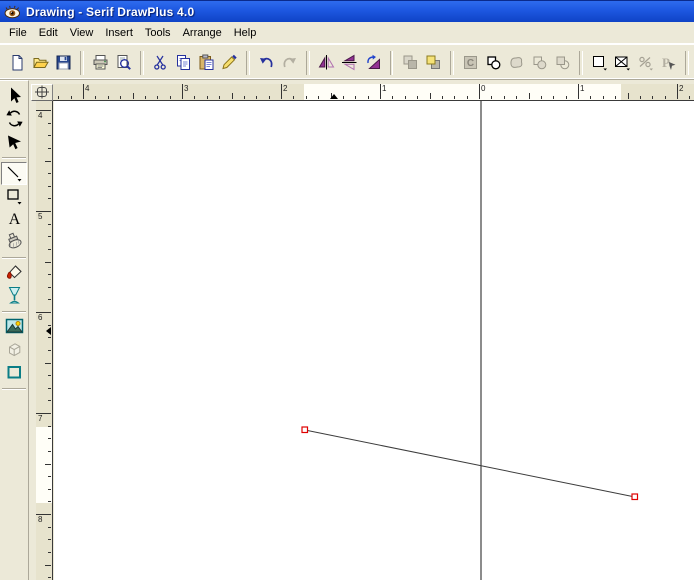  I want to click on selection-handle-start, so click(305, 430).